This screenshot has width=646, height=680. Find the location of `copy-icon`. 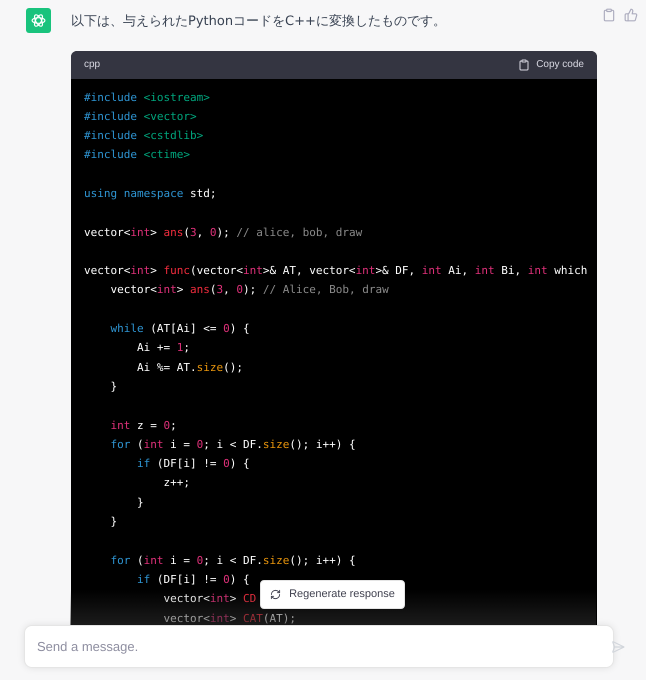

copy-icon is located at coordinates (609, 15).